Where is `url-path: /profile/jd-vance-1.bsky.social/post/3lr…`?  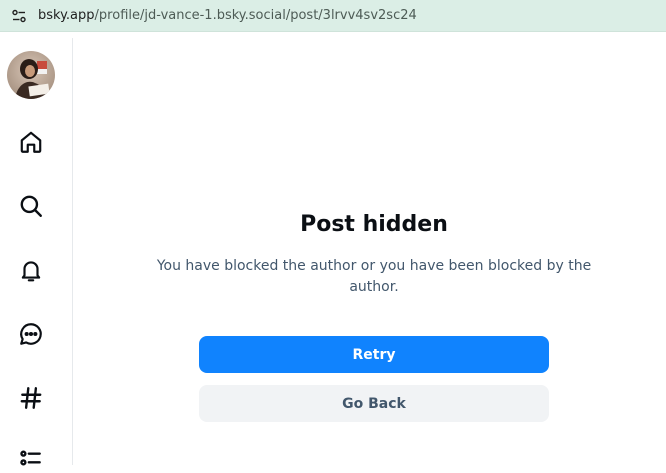
url-path: /profile/jd-vance-1.bsky.social/post/3lr… is located at coordinates (255, 15).